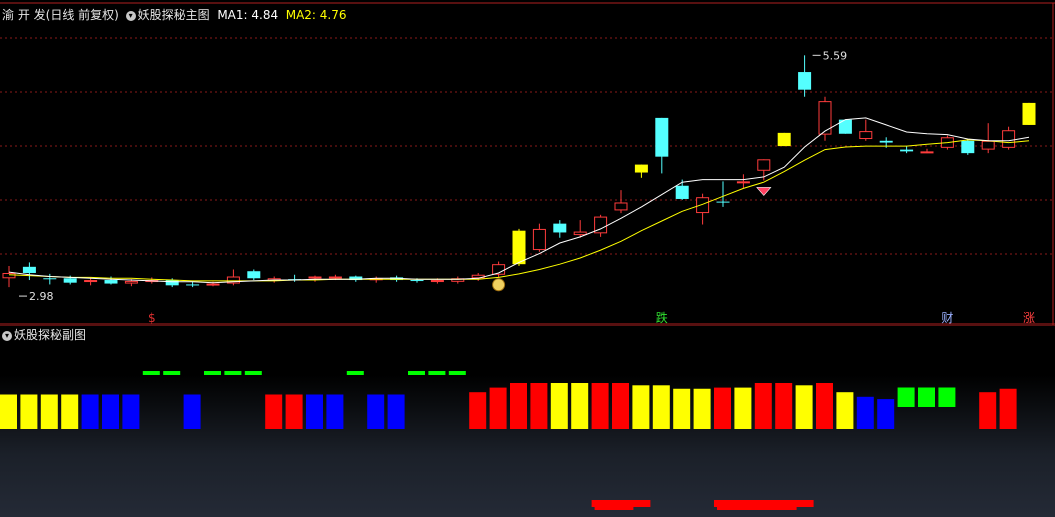 The height and width of the screenshot is (517, 1055). I want to click on sub-indicator-dropdown-icon: ▾, so click(7, 335).